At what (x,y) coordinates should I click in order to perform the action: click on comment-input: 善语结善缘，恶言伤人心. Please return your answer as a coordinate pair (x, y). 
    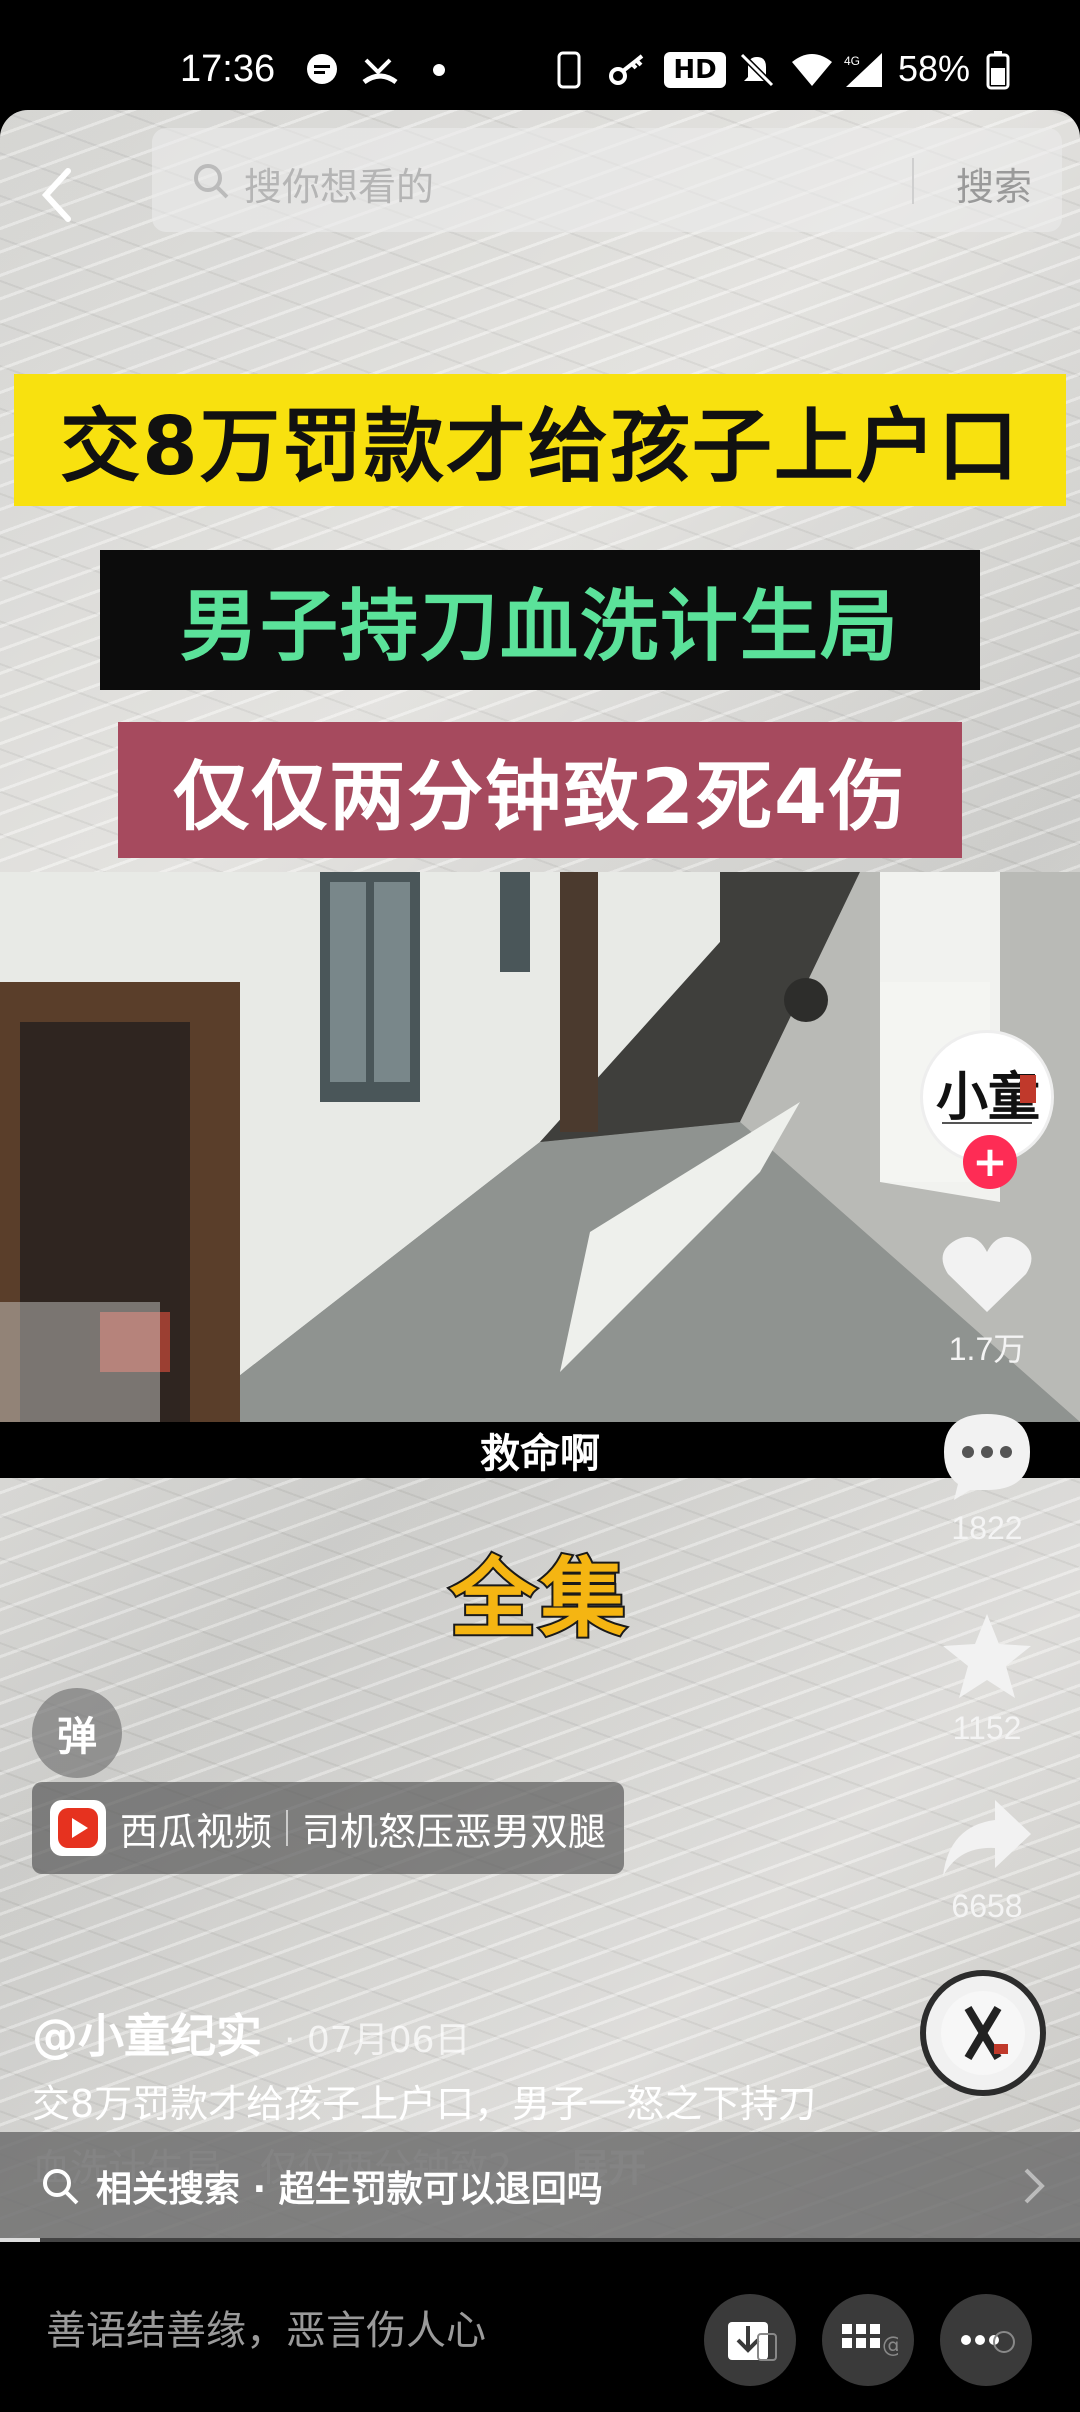
    Looking at the image, I should click on (266, 2327).